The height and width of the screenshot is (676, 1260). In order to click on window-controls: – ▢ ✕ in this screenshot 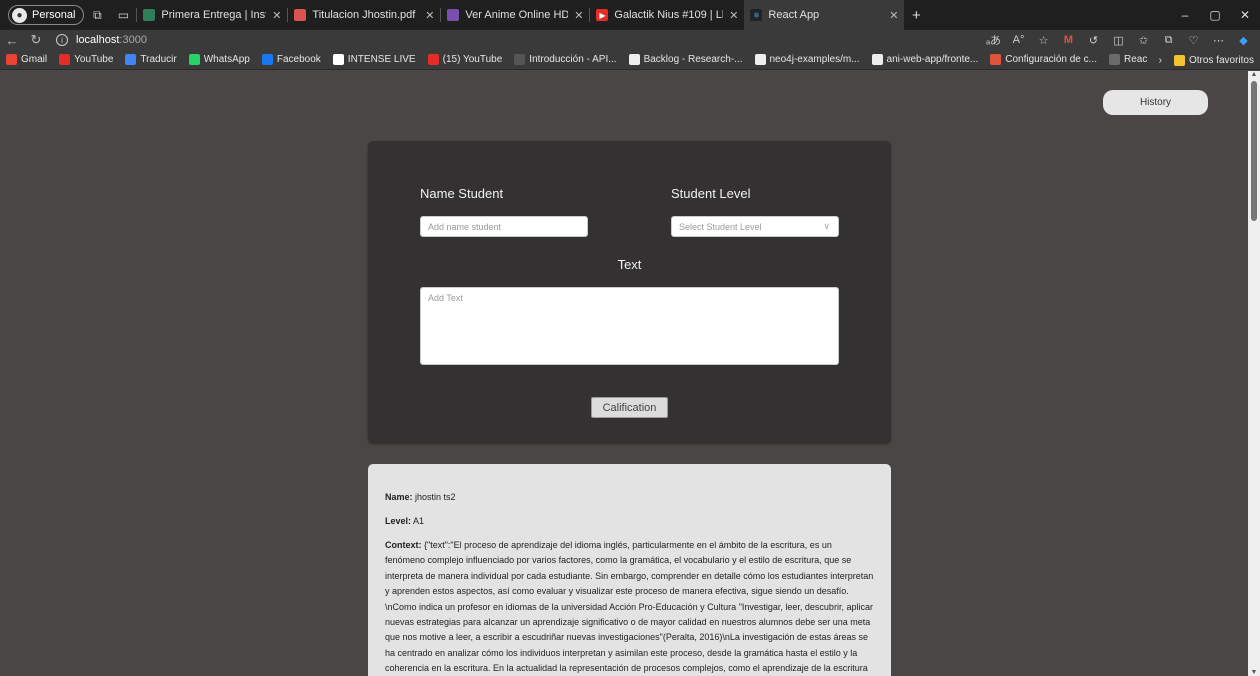, I will do `click(1215, 15)`.